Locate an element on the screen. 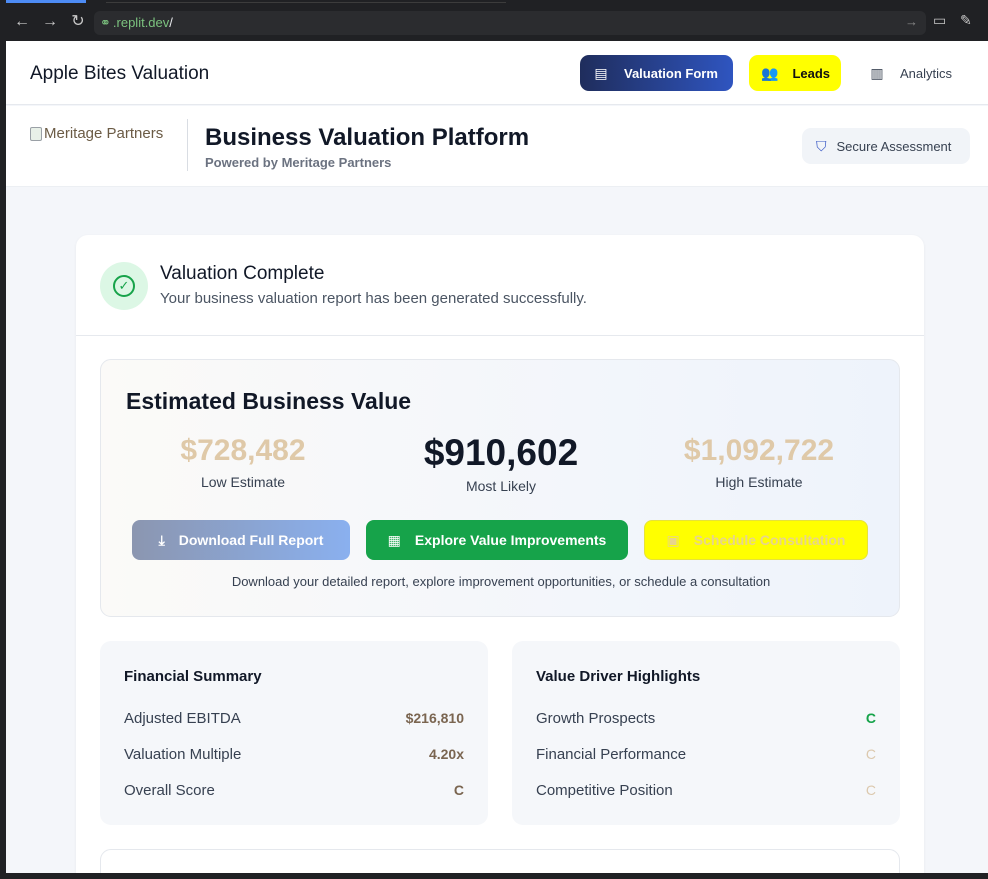 The height and width of the screenshot is (879, 988). broken-image-icon is located at coordinates (36, 133).